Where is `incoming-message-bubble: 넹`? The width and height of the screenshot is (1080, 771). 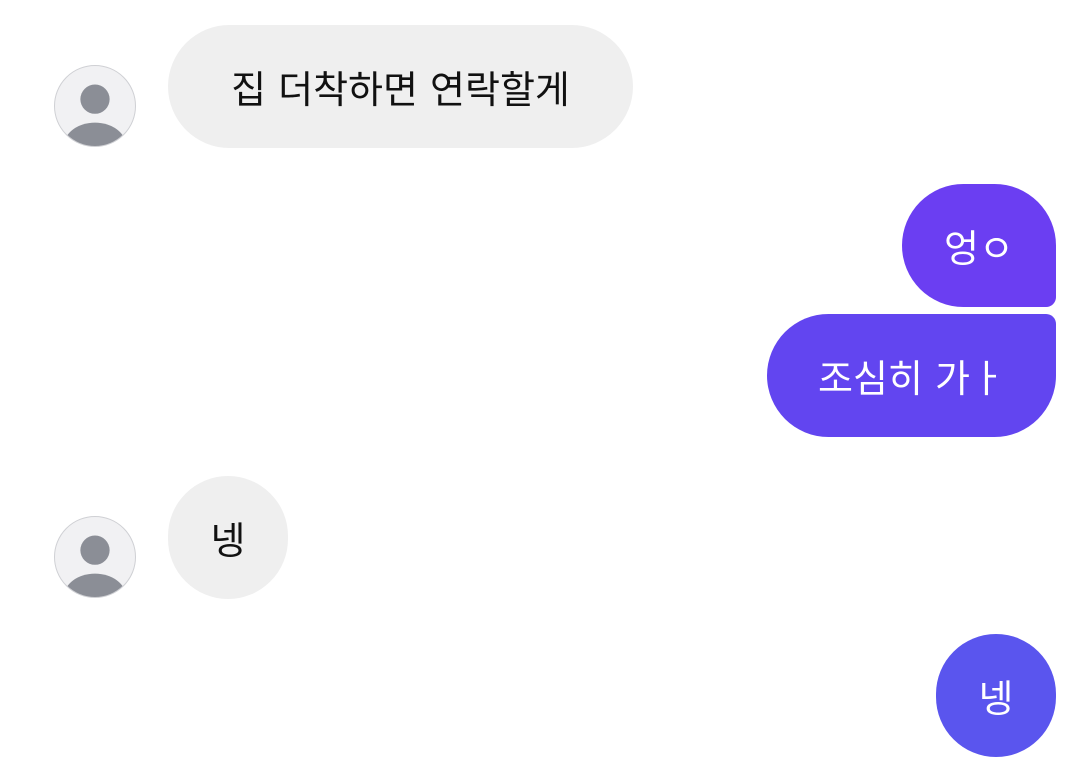
incoming-message-bubble: 넹 is located at coordinates (228, 537).